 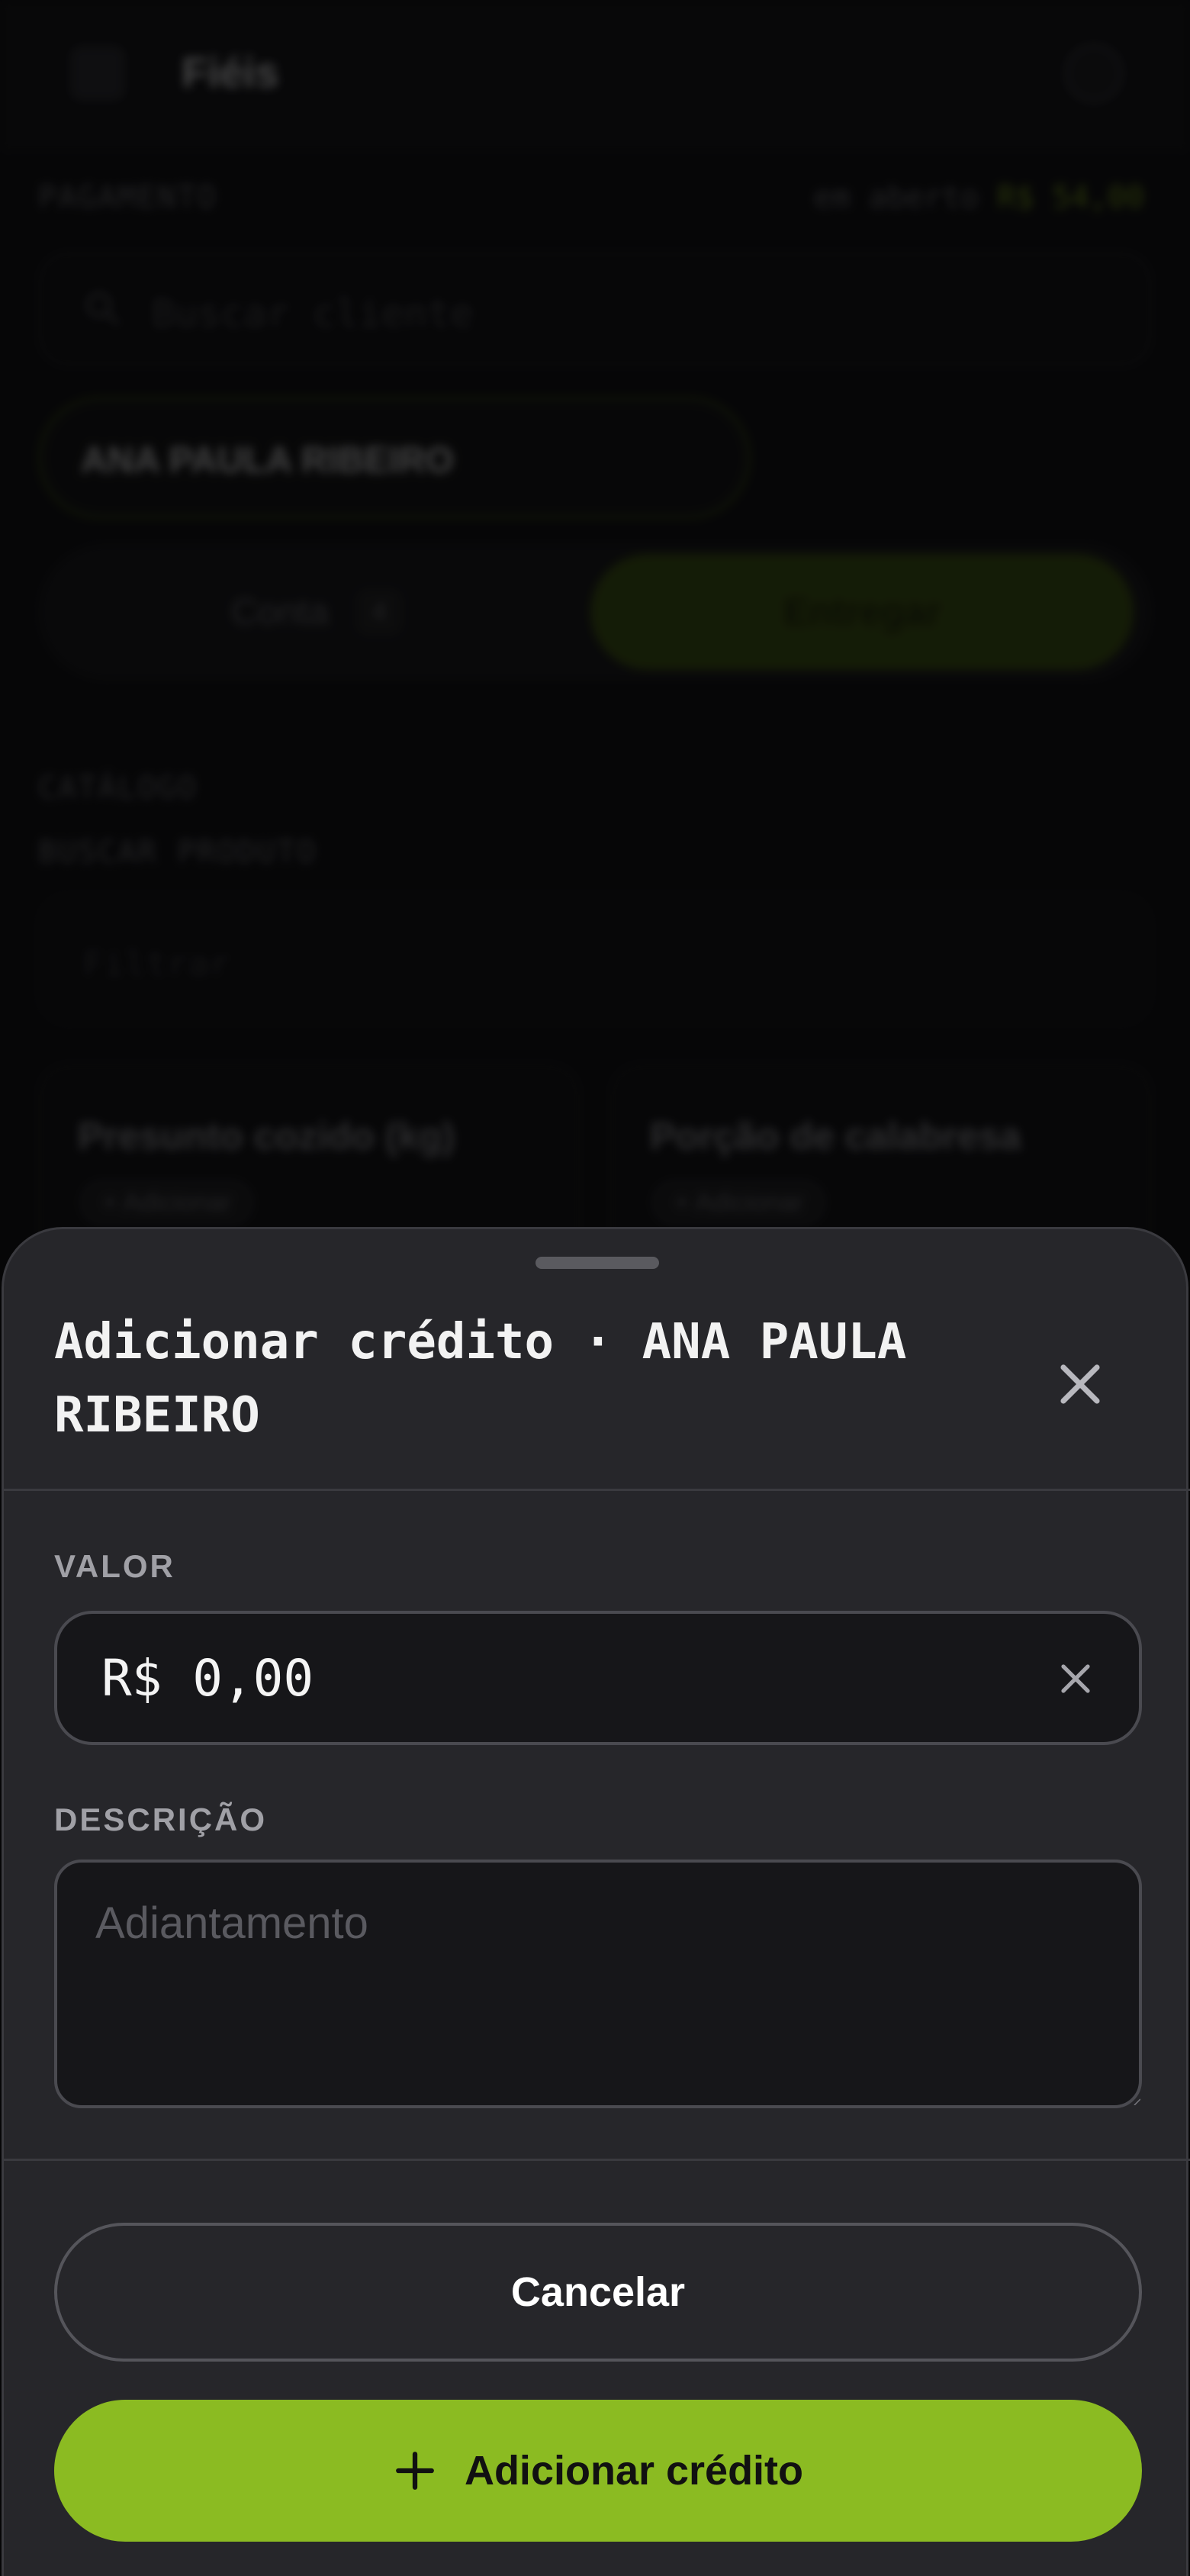 I want to click on plus-icon, so click(x=415, y=2471).